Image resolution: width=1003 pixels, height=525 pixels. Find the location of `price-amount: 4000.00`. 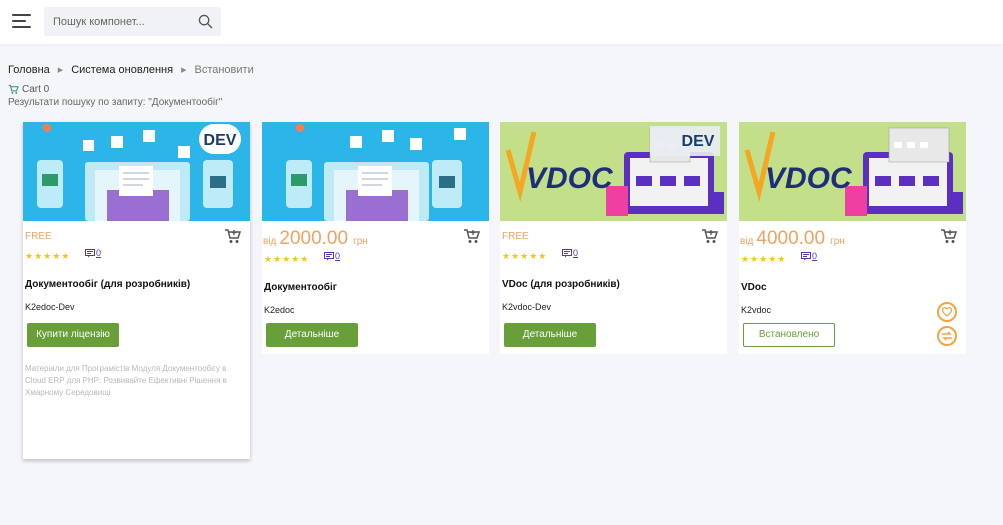

price-amount: 4000.00 is located at coordinates (791, 238).